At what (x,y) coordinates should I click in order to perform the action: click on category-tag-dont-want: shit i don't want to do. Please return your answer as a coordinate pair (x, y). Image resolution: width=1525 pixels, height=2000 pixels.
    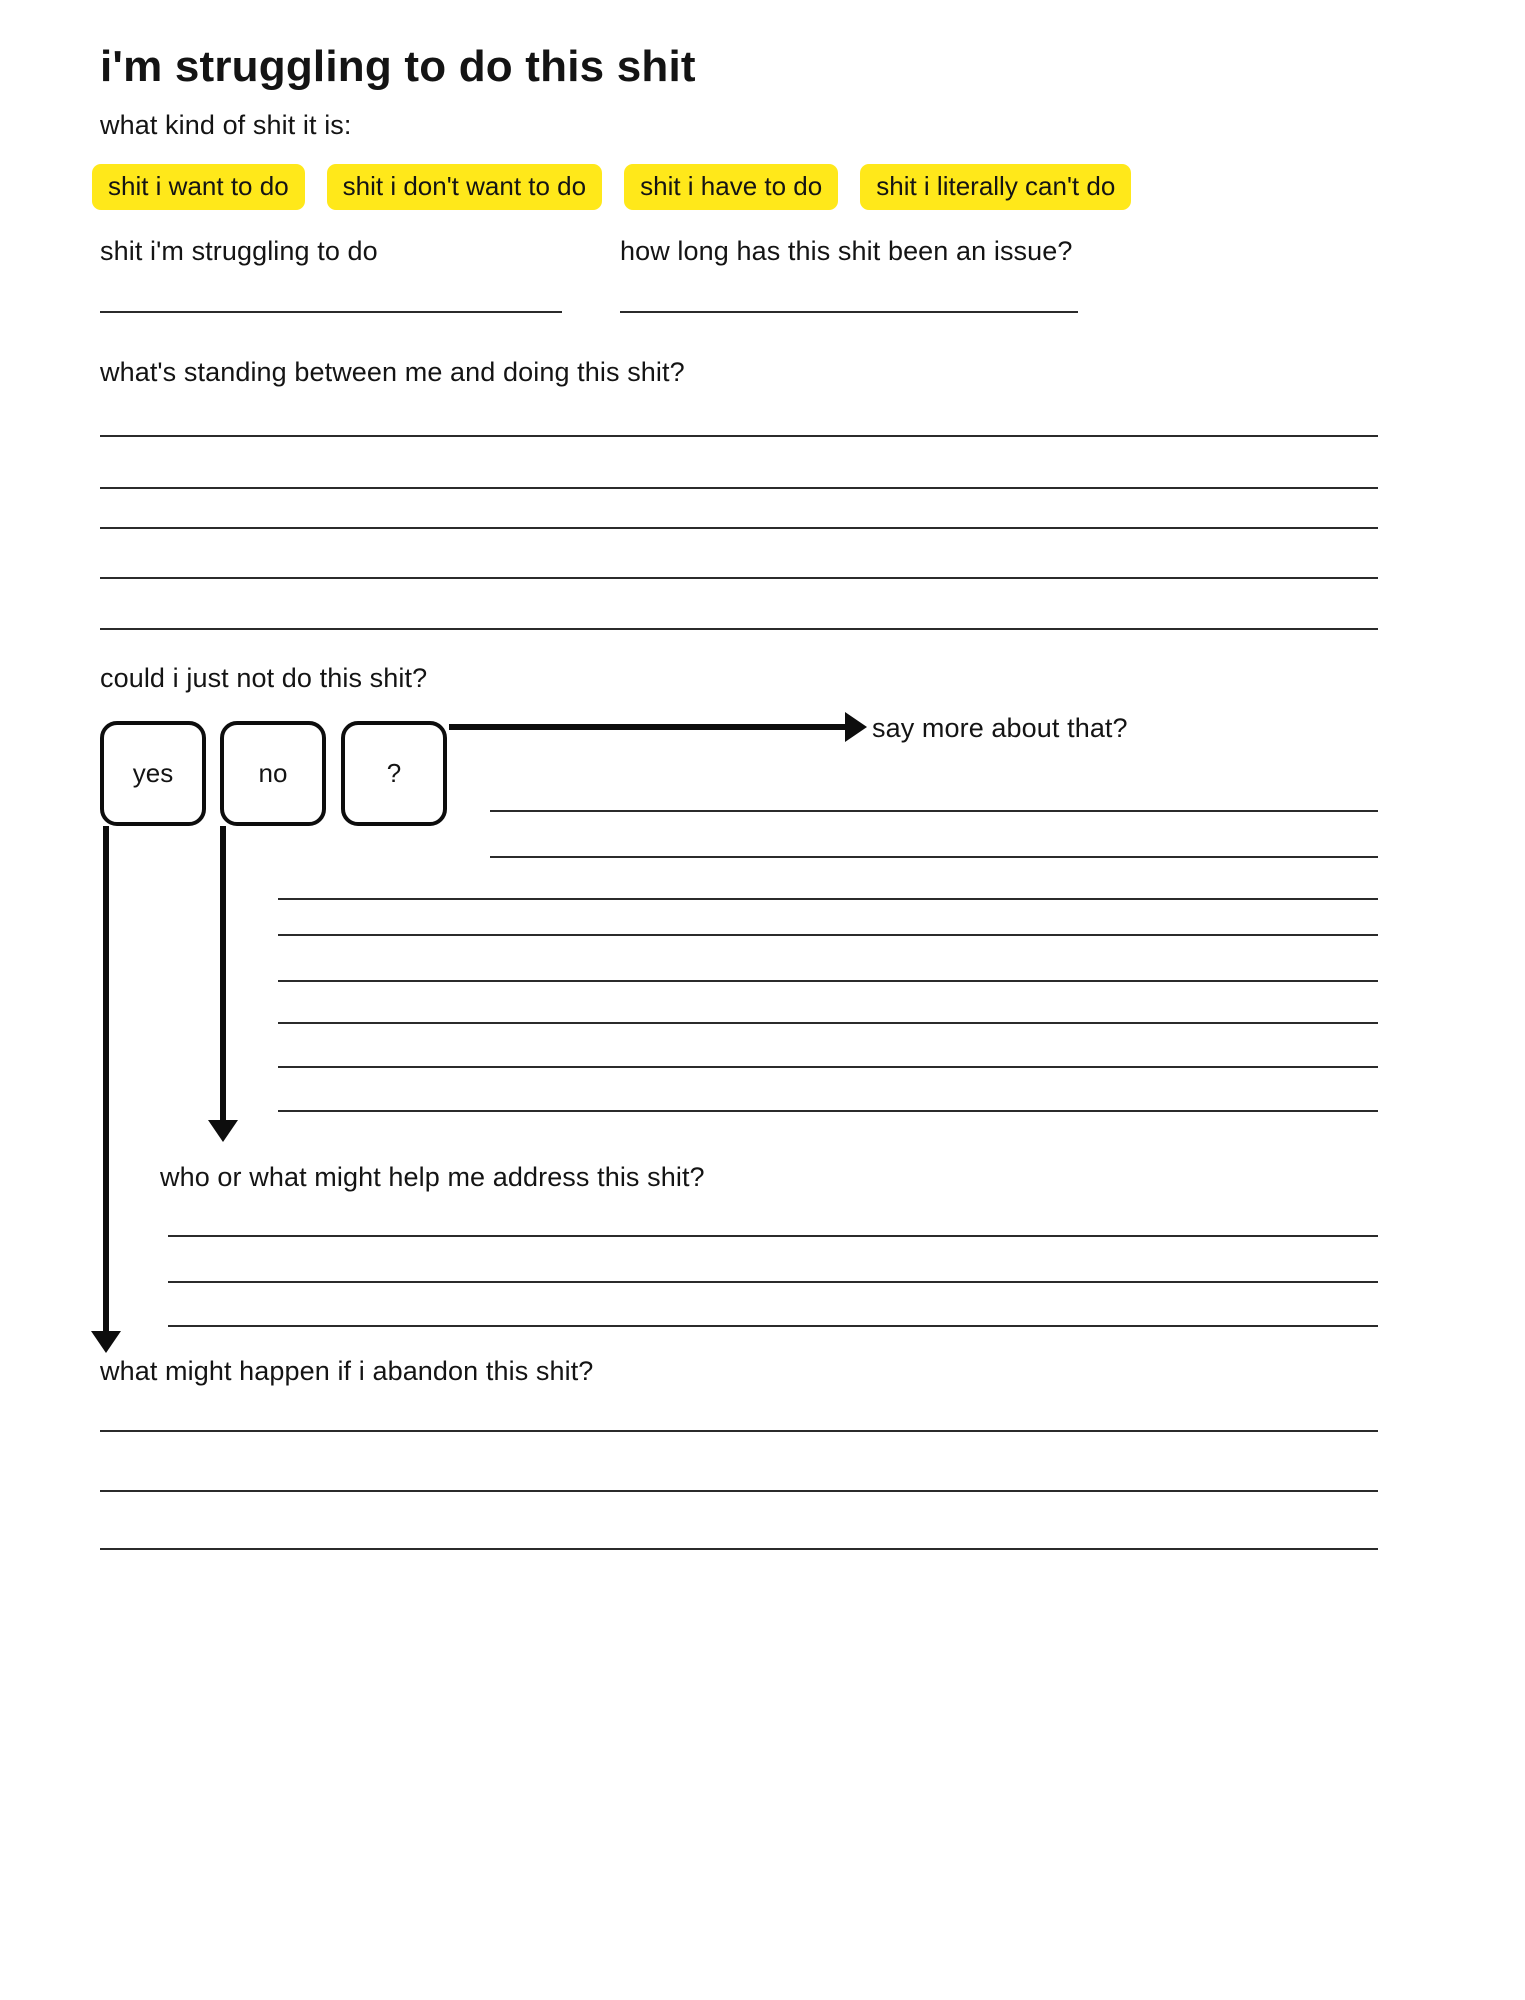
    Looking at the image, I should click on (464, 187).